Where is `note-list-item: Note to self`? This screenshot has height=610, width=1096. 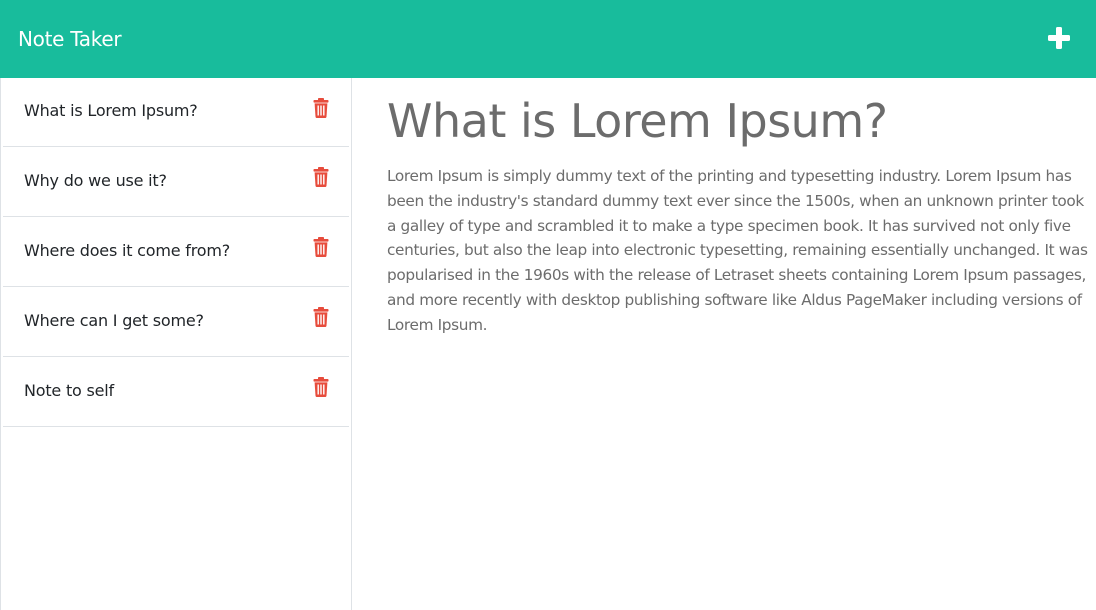 note-list-item: Note to self is located at coordinates (176, 392).